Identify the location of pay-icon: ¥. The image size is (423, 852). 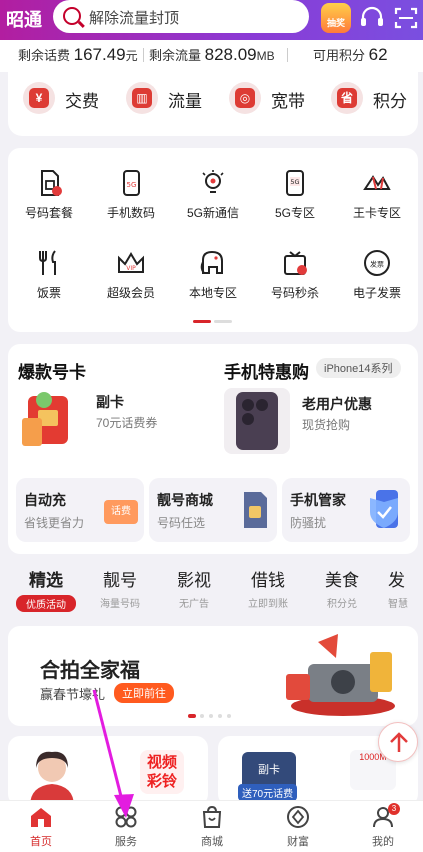
(39, 98).